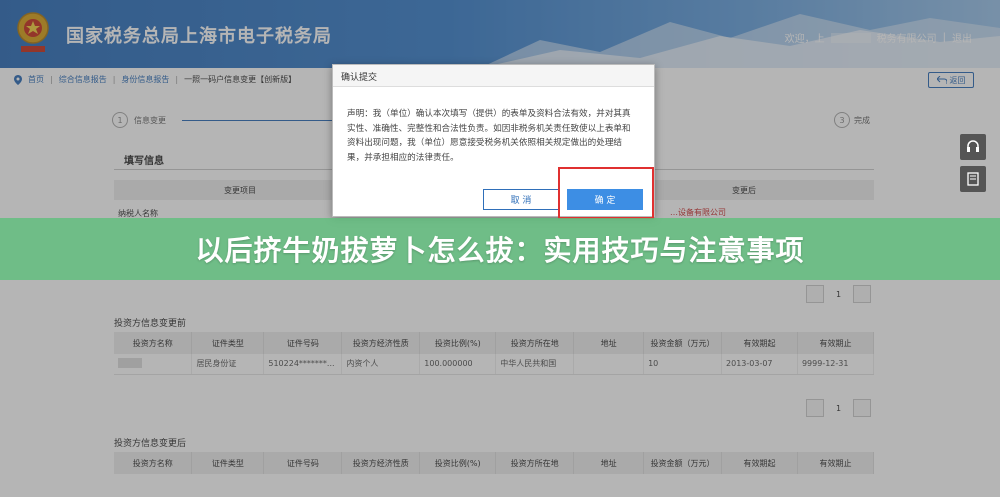 The height and width of the screenshot is (497, 1000). What do you see at coordinates (381, 364) in the screenshot?
I see `cell: 内资个人` at bounding box center [381, 364].